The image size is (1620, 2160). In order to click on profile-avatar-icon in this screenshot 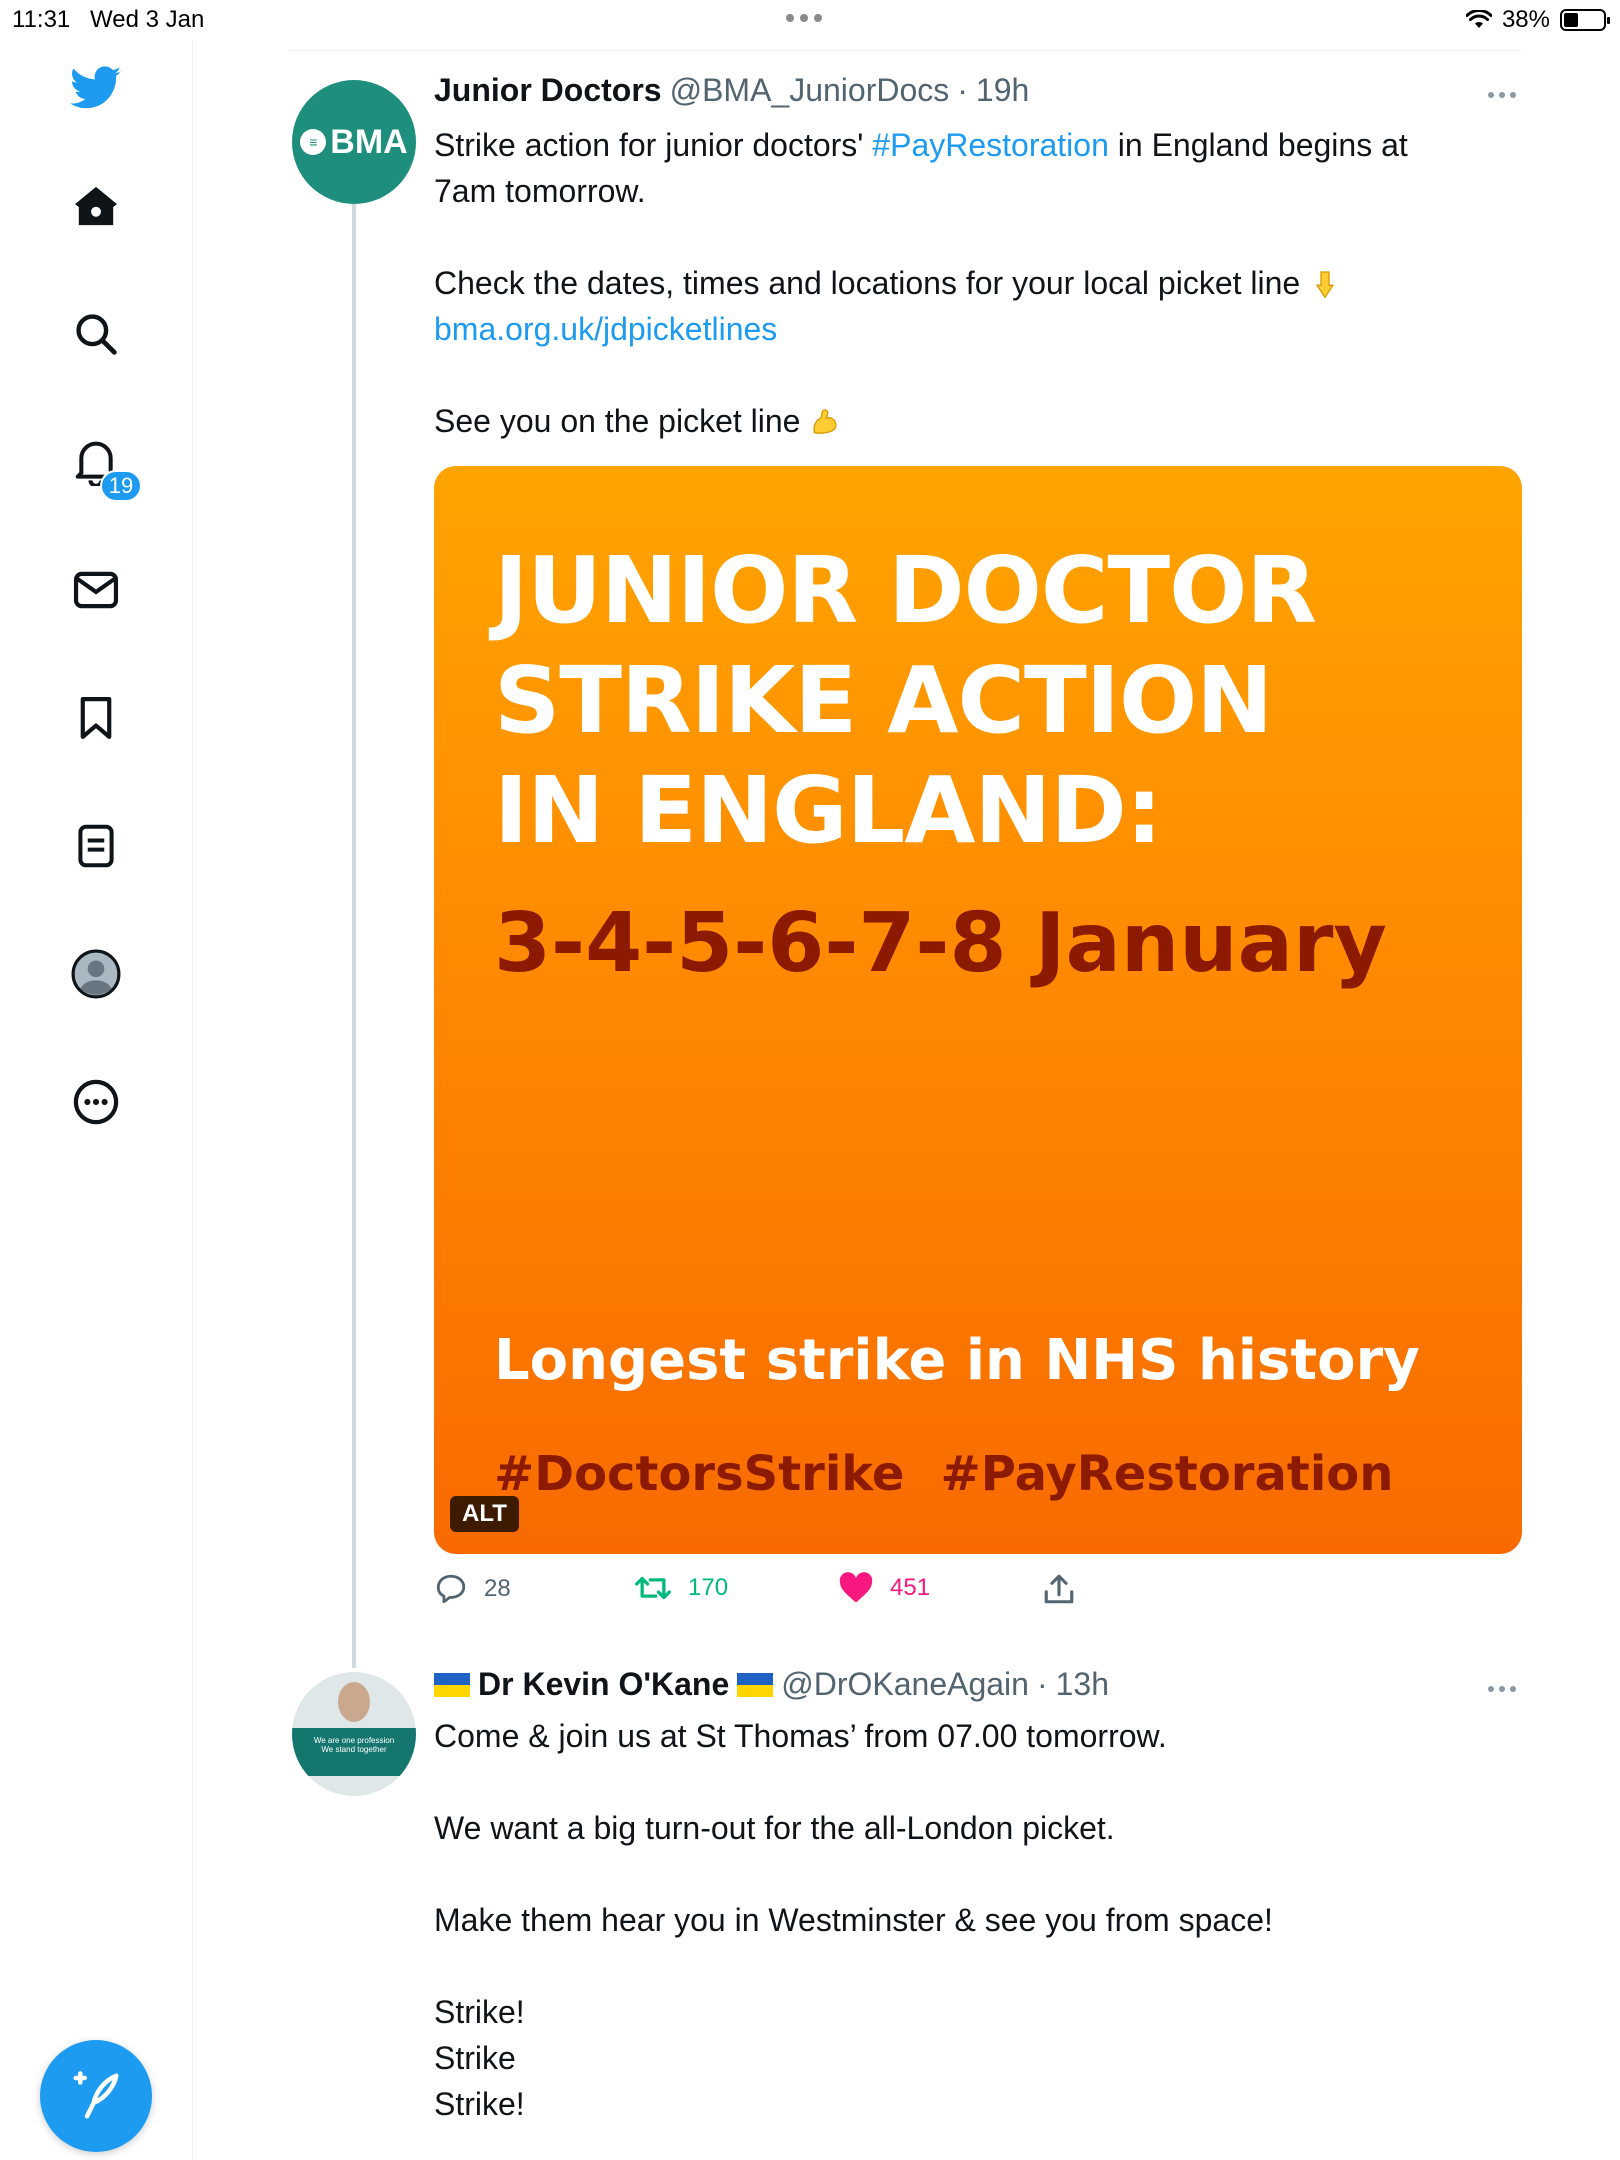, I will do `click(96, 974)`.